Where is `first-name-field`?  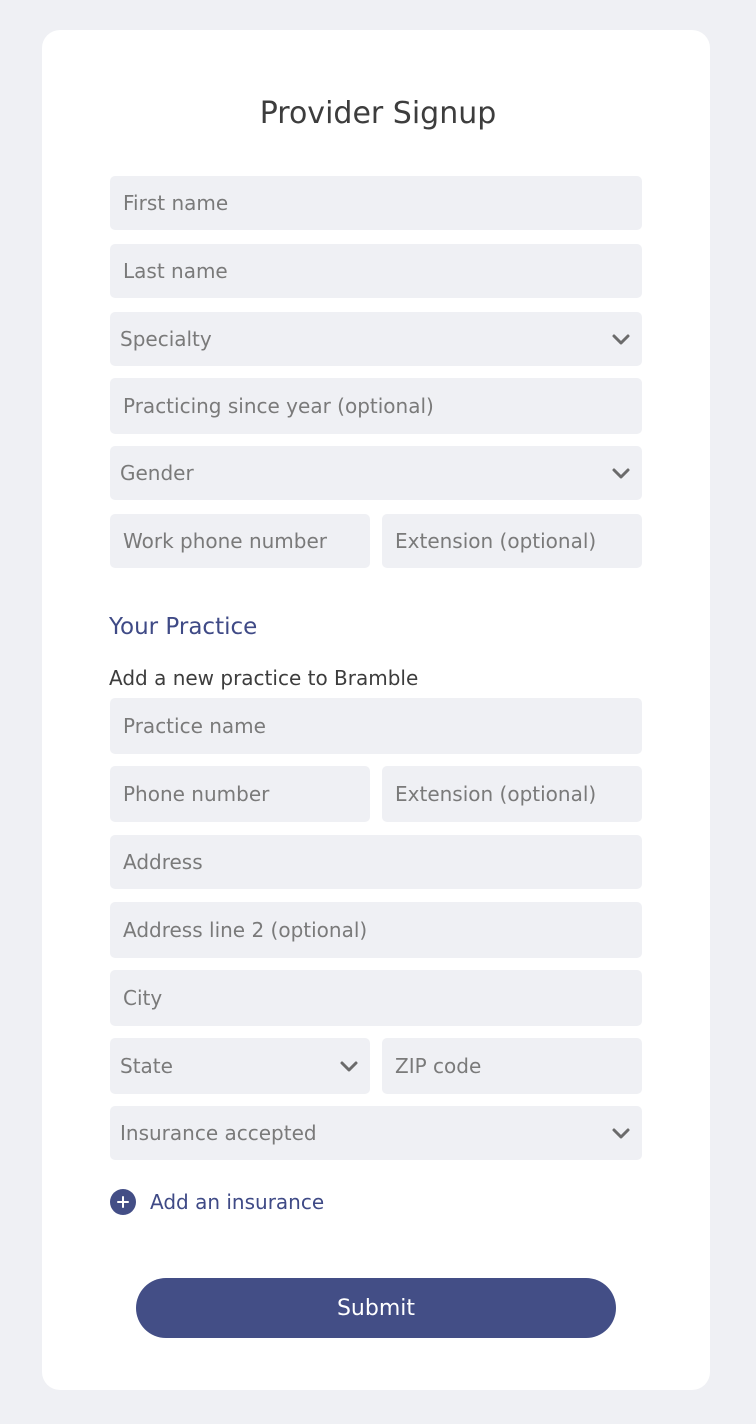
first-name-field is located at coordinates (376, 203).